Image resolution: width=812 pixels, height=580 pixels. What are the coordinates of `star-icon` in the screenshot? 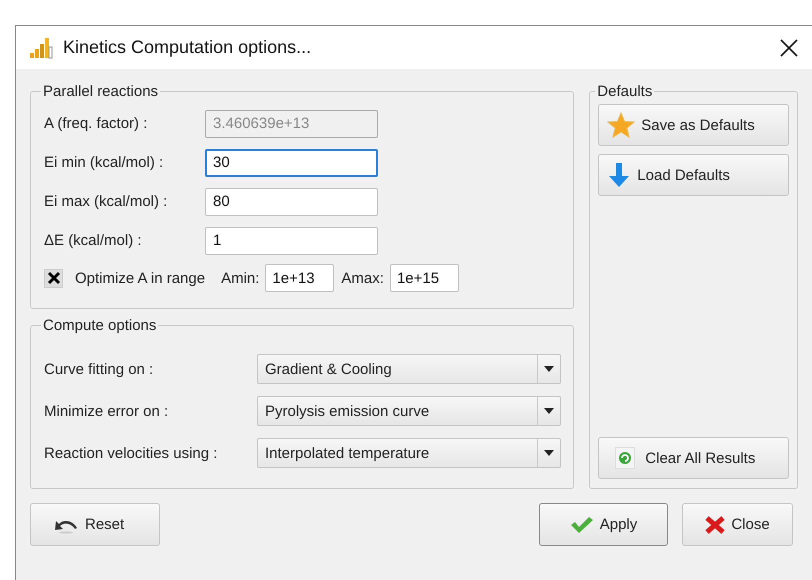 It's located at (621, 125).